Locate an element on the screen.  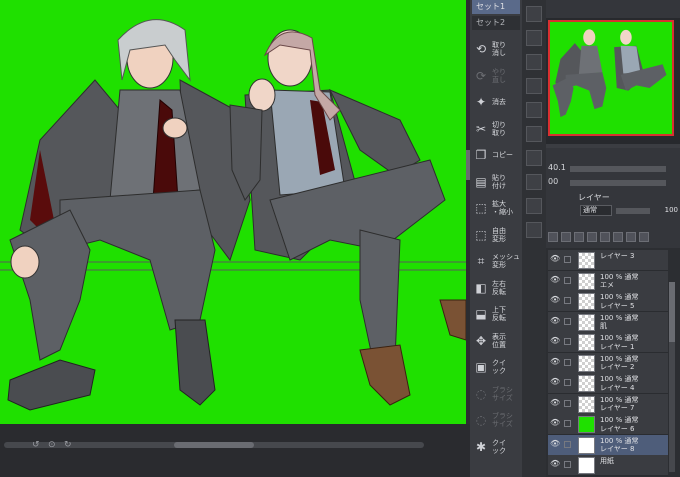
tool-label: 消去 is located at coordinates (499, 102).